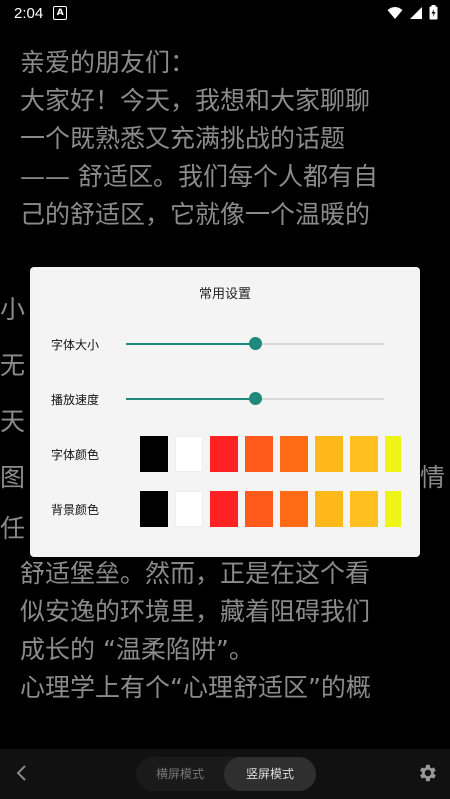 The width and height of the screenshot is (450, 799). Describe the element at coordinates (13, 477) in the screenshot. I see `reader-peek-left: 图` at that location.